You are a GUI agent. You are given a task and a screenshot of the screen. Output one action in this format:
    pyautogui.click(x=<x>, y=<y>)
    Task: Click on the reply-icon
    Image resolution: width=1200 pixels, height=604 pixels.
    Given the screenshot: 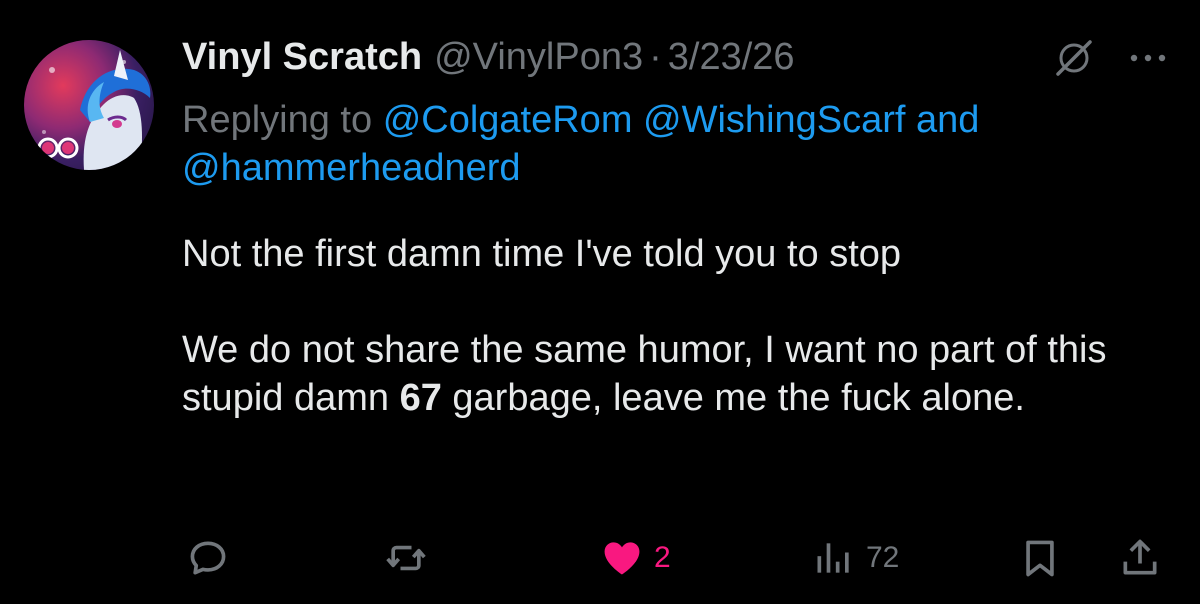 What is the action you would take?
    pyautogui.click(x=208, y=558)
    